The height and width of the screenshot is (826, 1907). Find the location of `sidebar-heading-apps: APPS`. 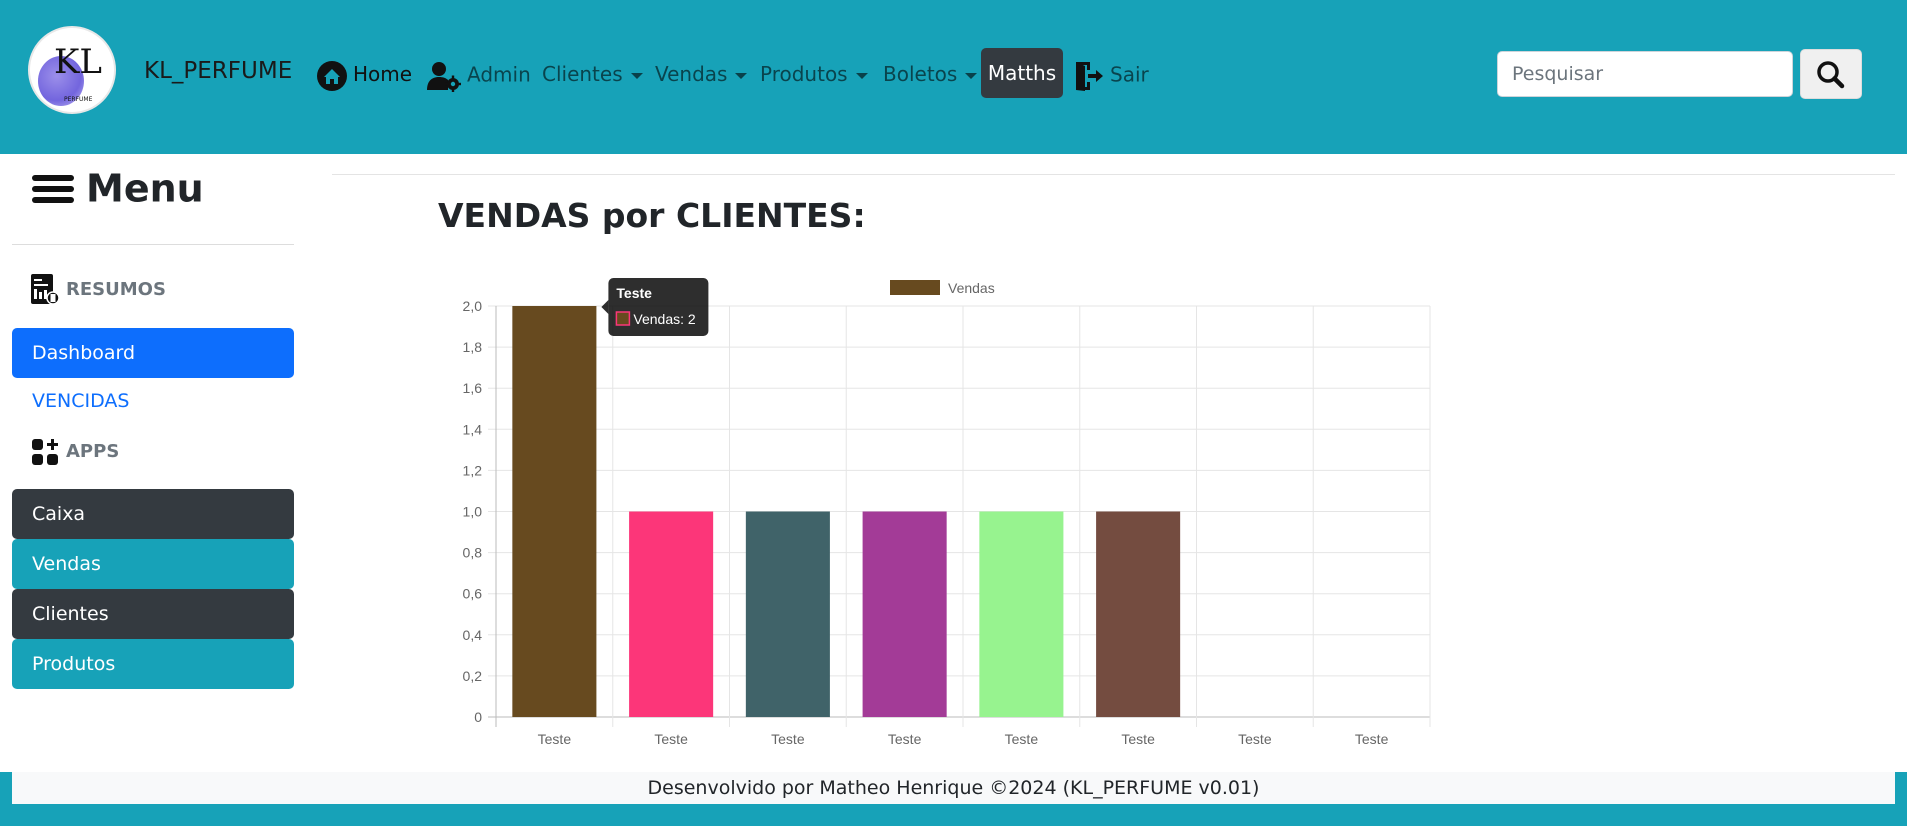

sidebar-heading-apps: APPS is located at coordinates (74, 452).